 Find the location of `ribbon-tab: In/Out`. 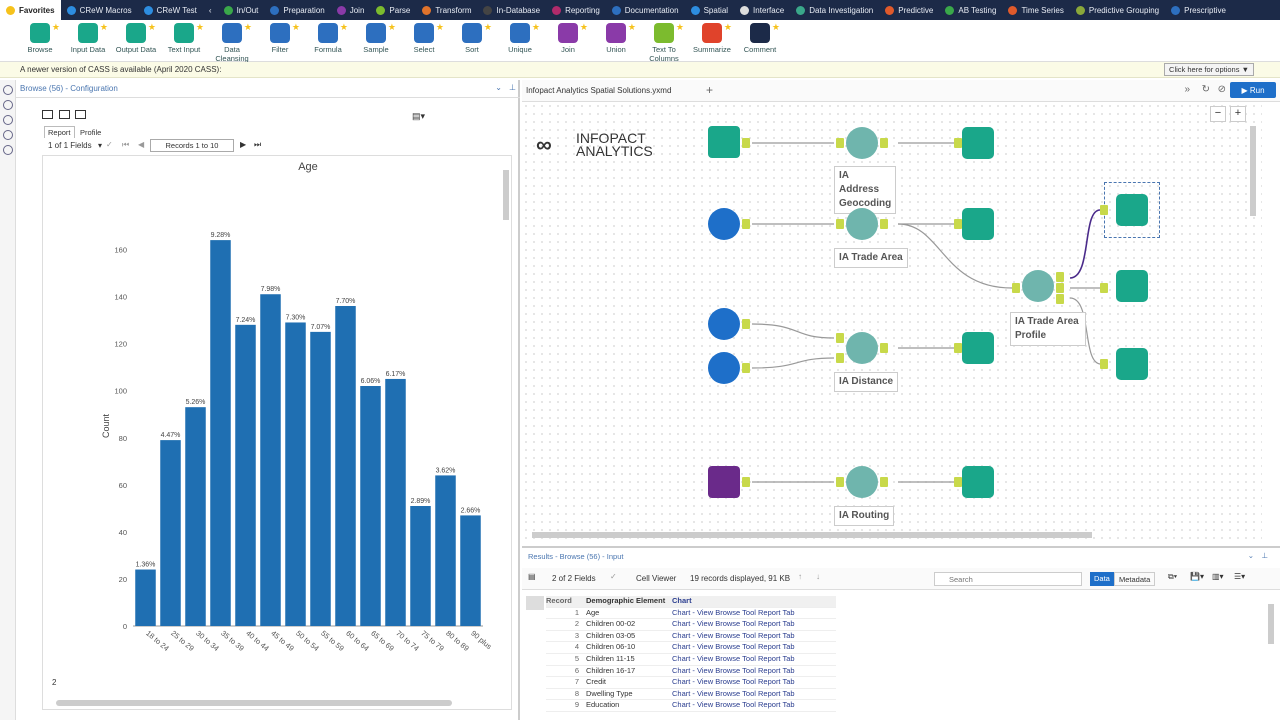

ribbon-tab: In/Out is located at coordinates (241, 10).